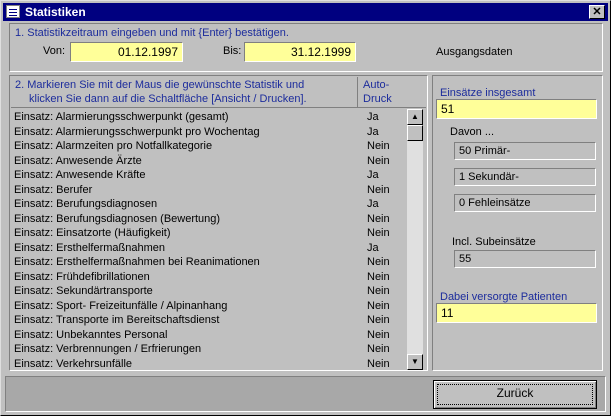  I want to click on to-date-field: 31.12.1999, so click(300, 52).